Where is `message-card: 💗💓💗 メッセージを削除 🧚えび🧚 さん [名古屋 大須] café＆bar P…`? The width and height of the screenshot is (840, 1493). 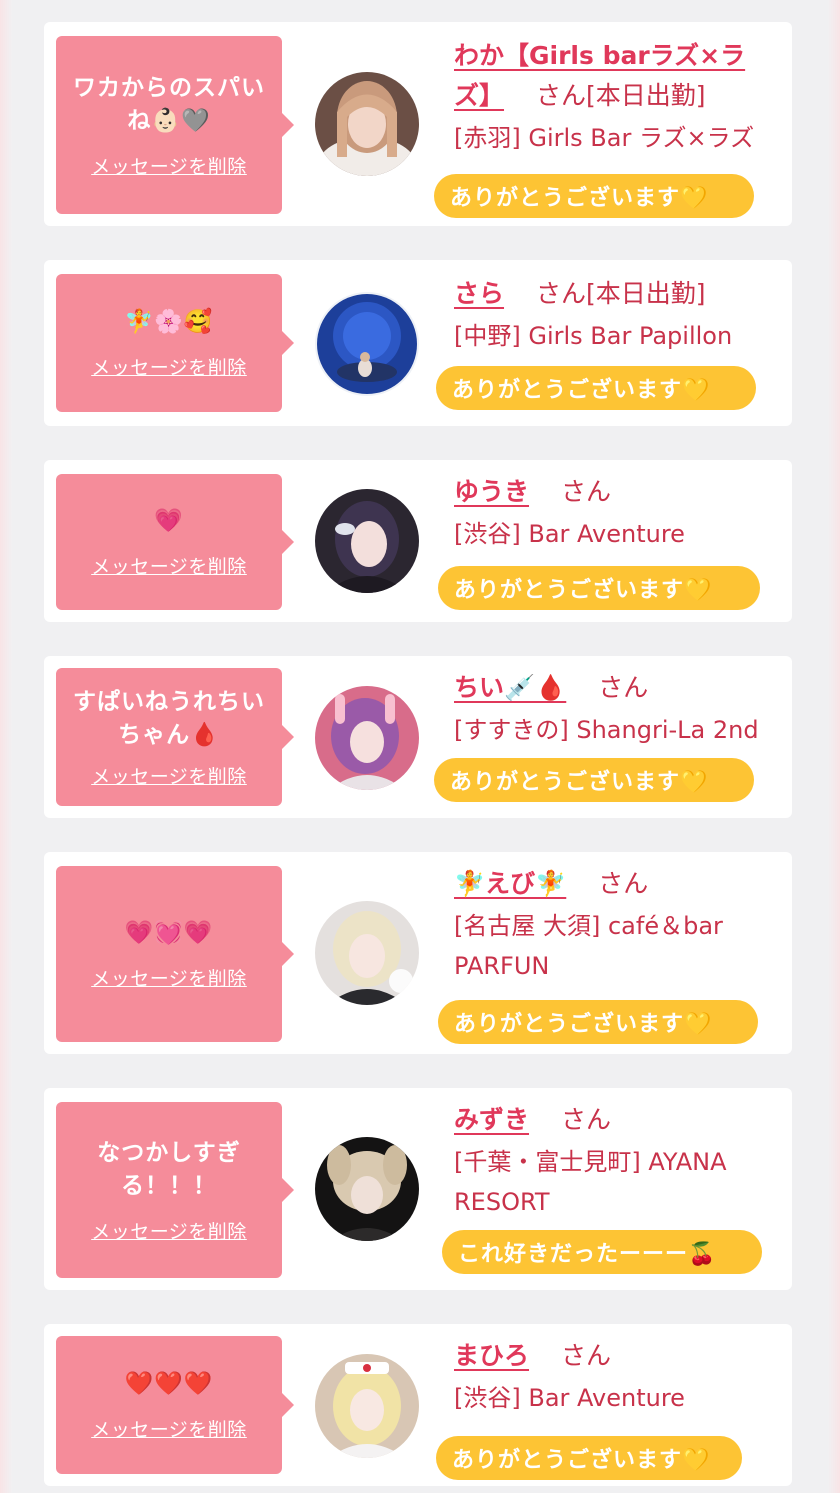
message-card: 💗💓💗 メッセージを削除 🧚えび🧚 さん [名古屋 大須] café＆bar P… is located at coordinates (418, 953).